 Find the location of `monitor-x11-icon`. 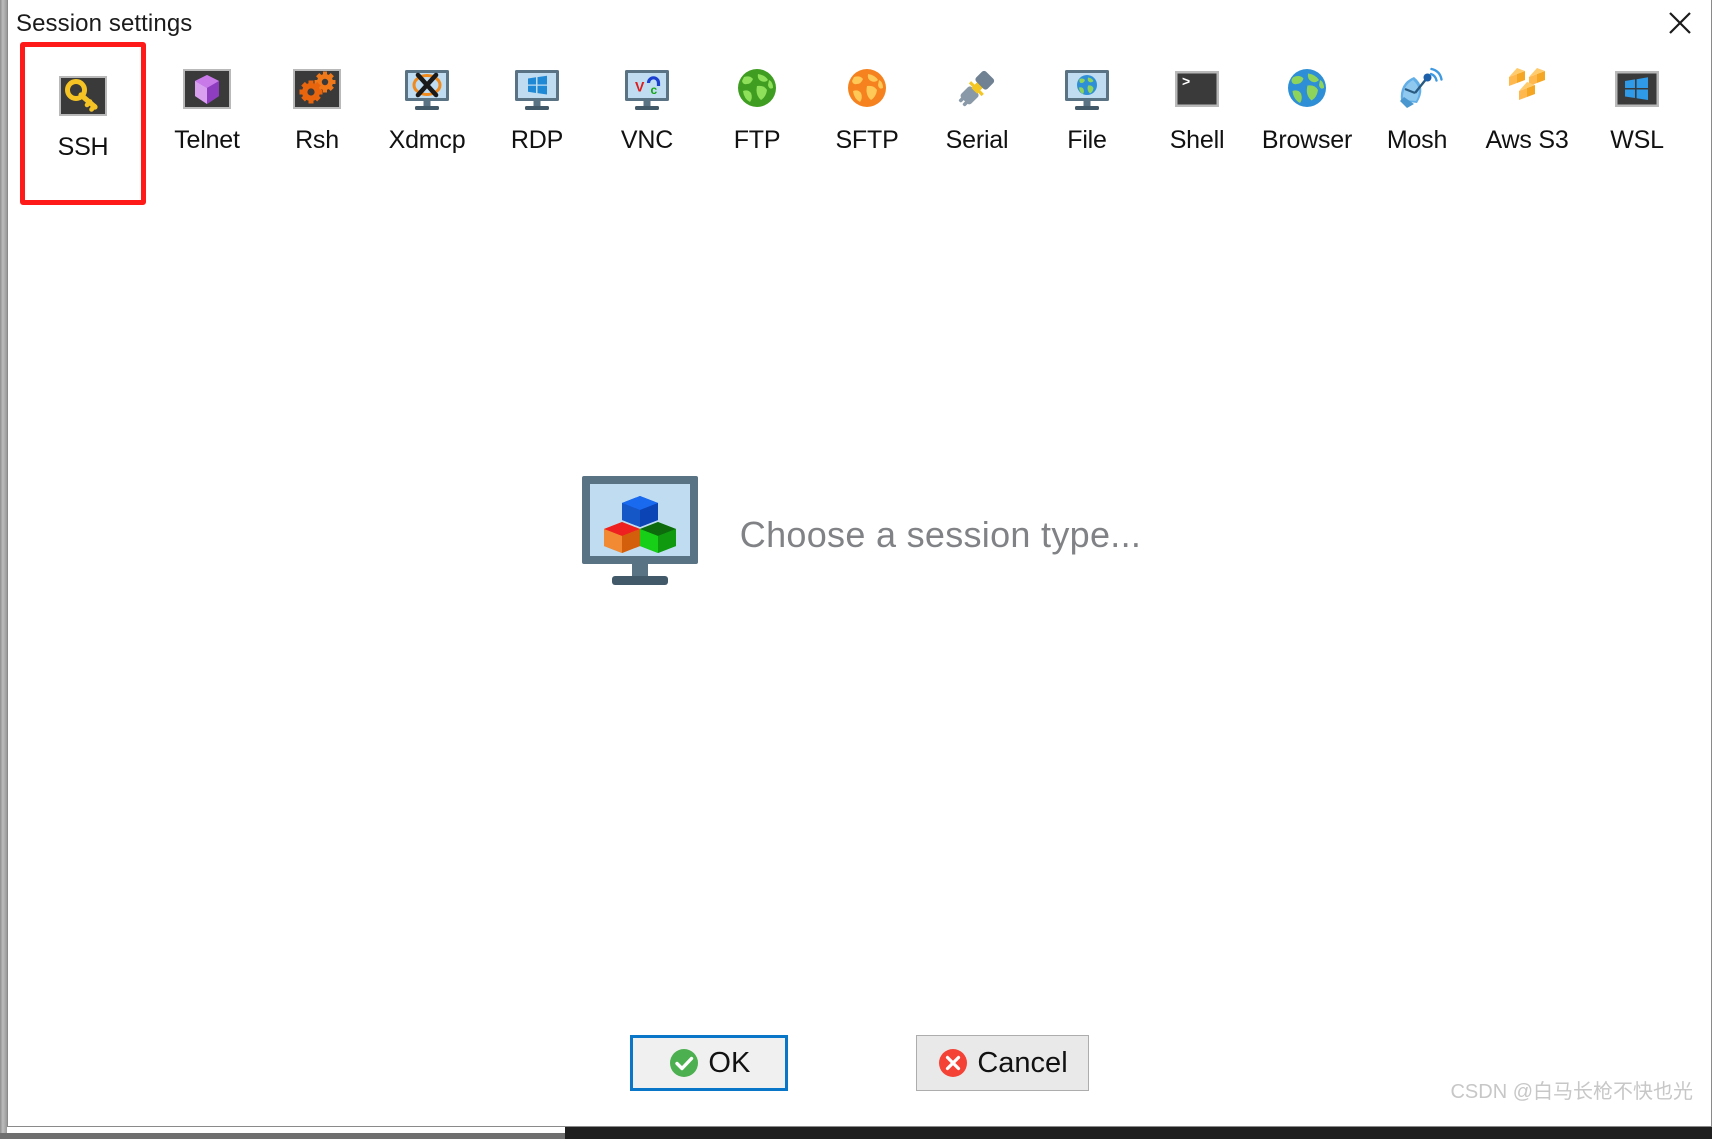

monitor-x11-icon is located at coordinates (427, 89).